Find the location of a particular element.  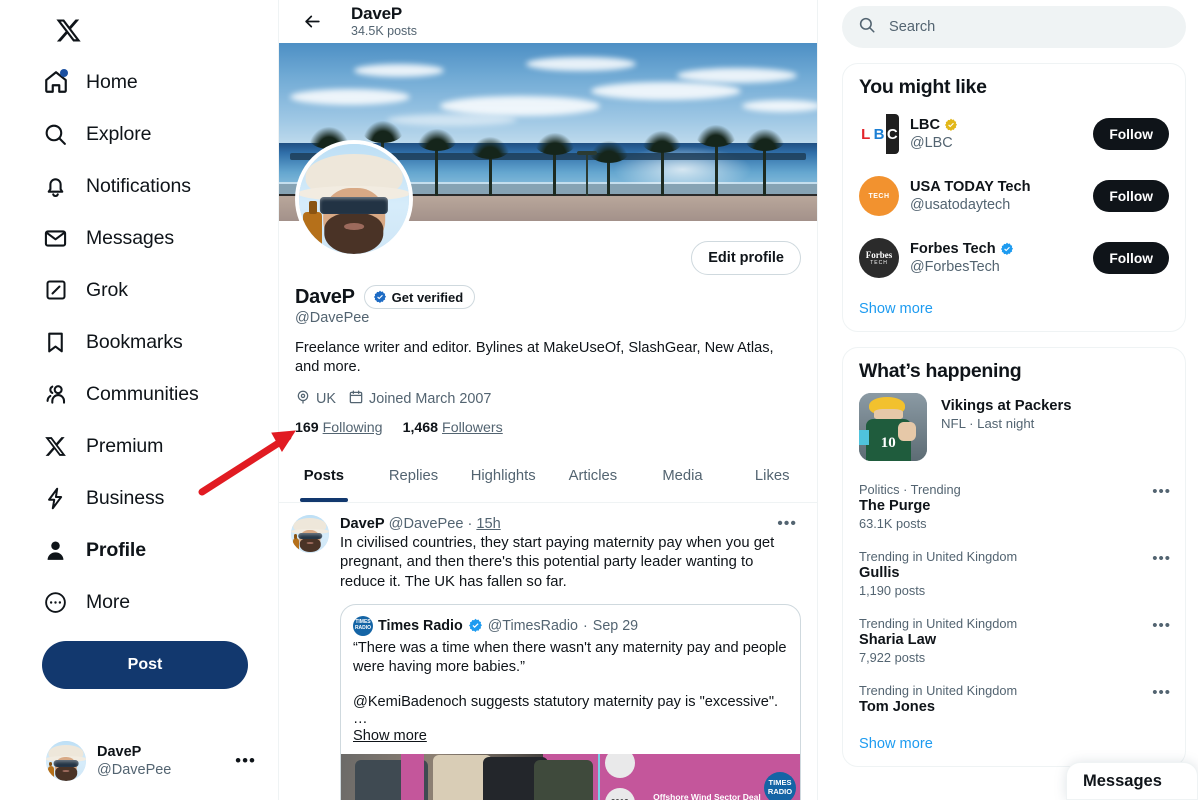

post-count: 34.5K posts is located at coordinates (384, 31).